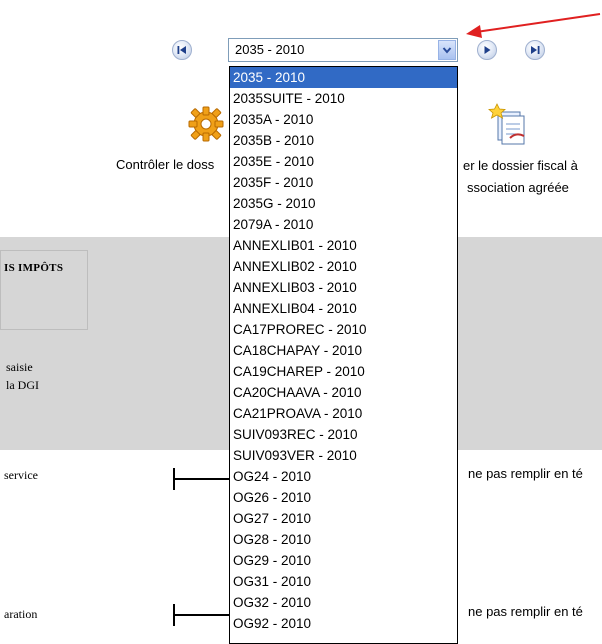 The height and width of the screenshot is (644, 602). I want to click on dropdown-option: 2035F - 2010, so click(343, 182).